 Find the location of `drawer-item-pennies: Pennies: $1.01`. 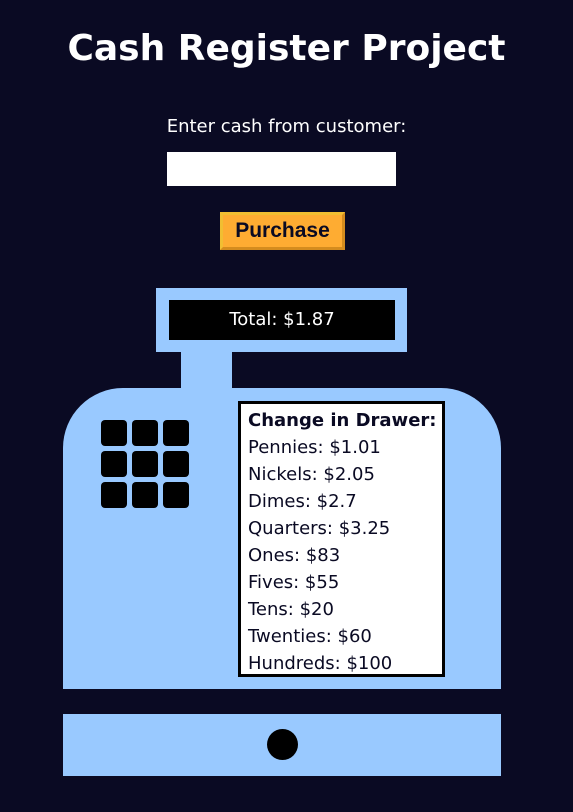

drawer-item-pennies: Pennies: $1.01 is located at coordinates (314, 447).